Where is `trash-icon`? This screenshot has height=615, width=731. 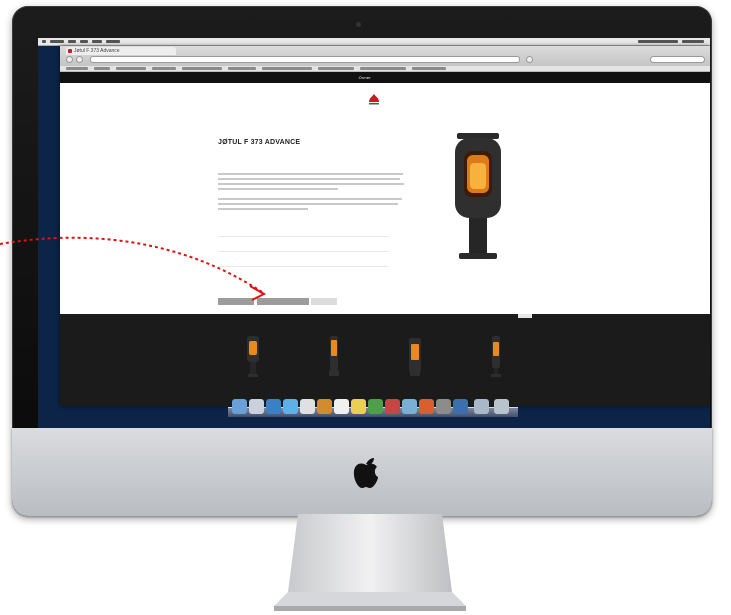
trash-icon is located at coordinates (501, 406).